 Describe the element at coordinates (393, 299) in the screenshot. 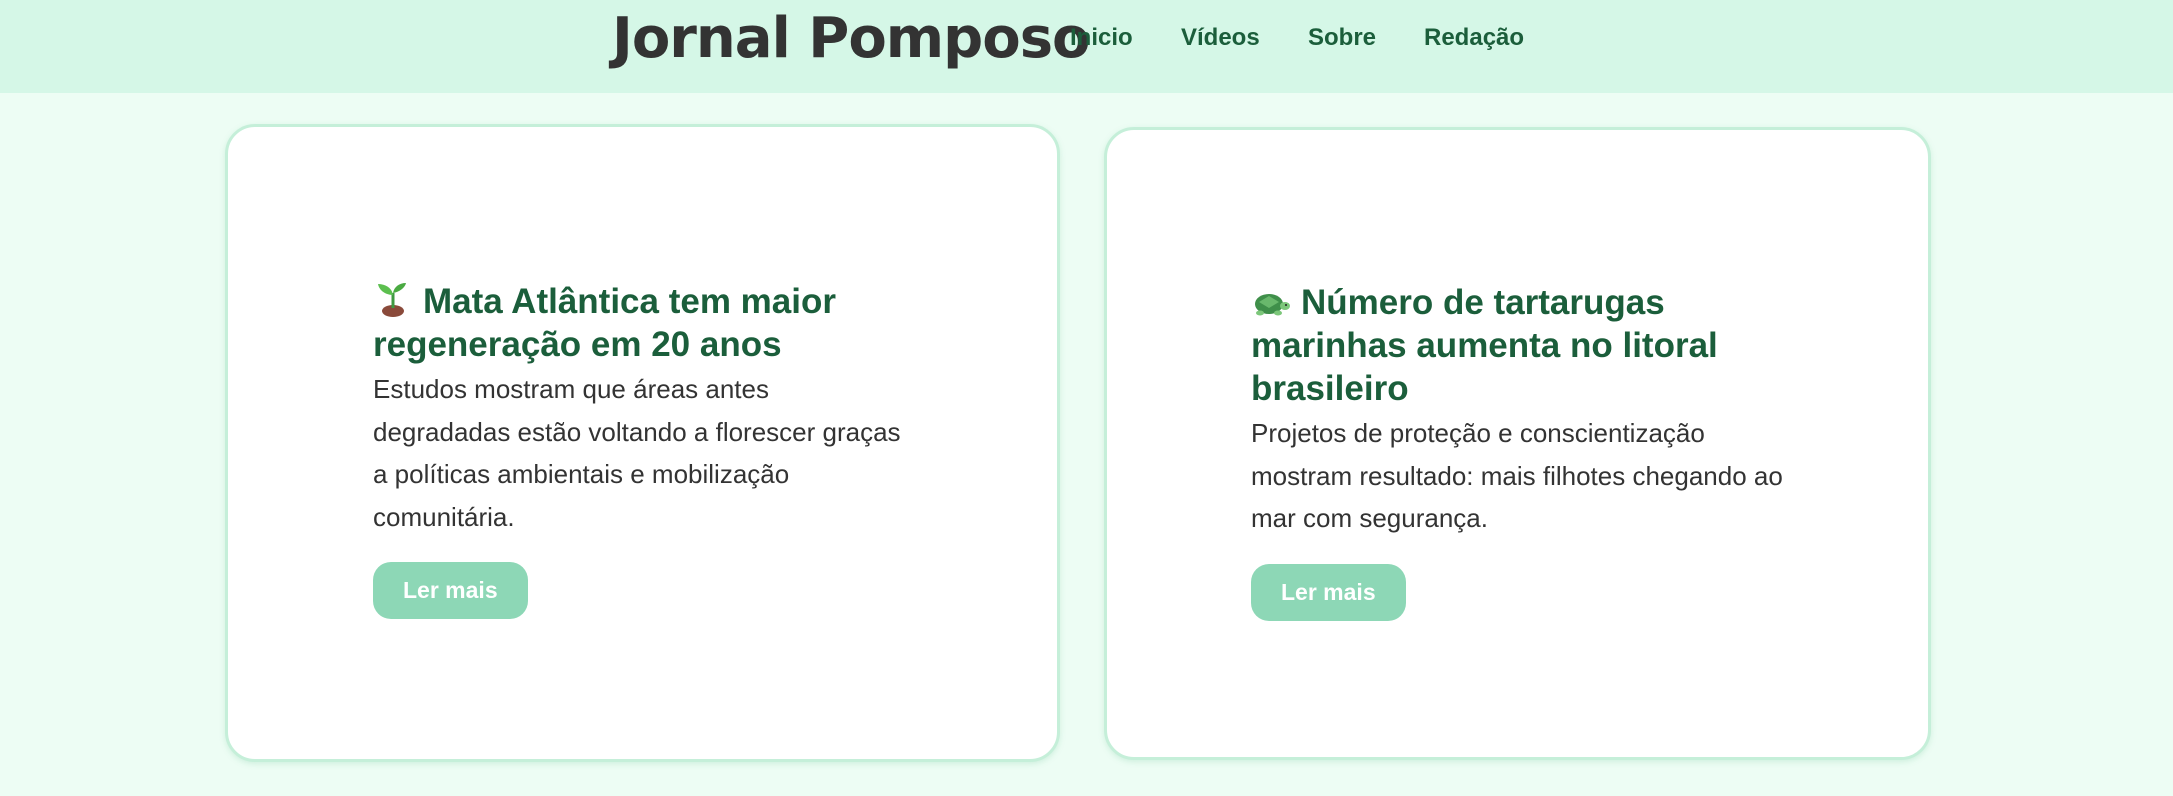

I see `seedling-icon` at that location.